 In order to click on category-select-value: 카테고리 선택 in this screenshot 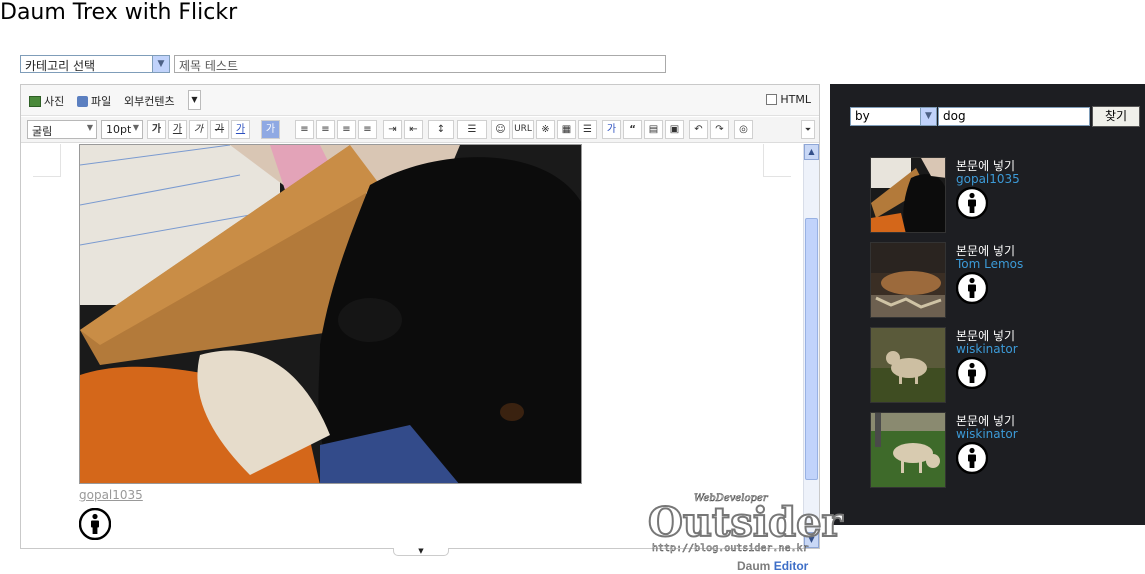, I will do `click(60, 66)`.